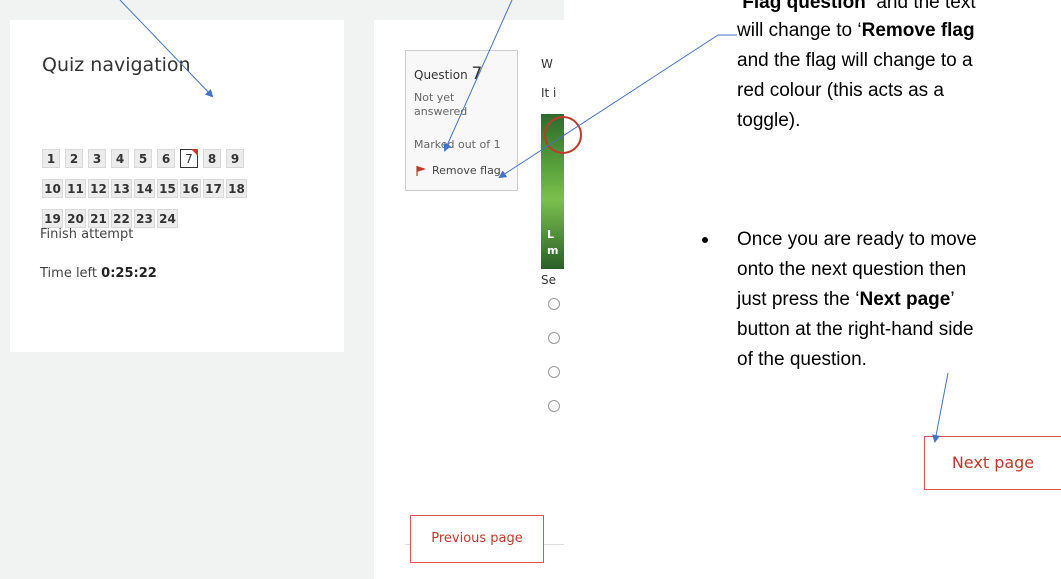 The image size is (1061, 579). Describe the element at coordinates (236, 188) in the screenshot. I see `question-nav-button: 18` at that location.